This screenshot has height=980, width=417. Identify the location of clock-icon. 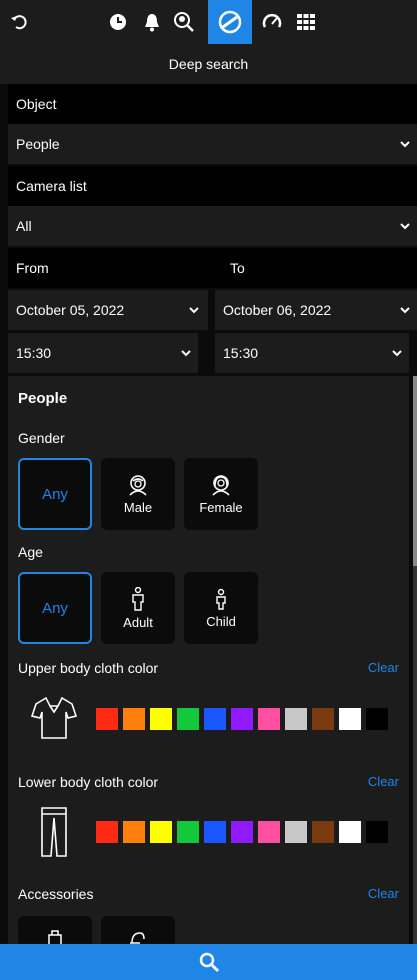
(118, 22).